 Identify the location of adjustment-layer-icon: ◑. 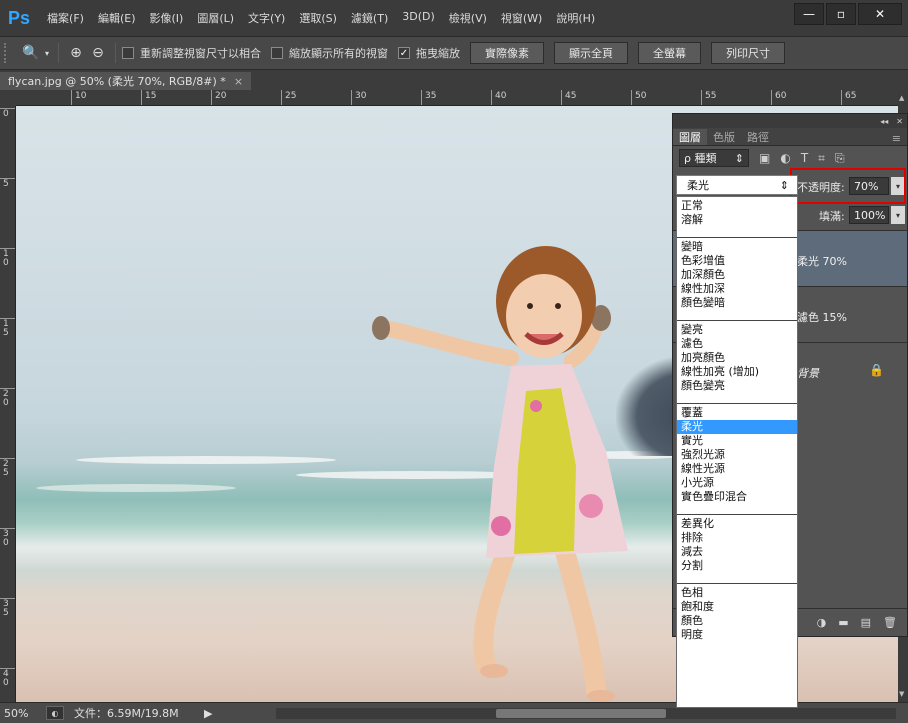
(822, 622).